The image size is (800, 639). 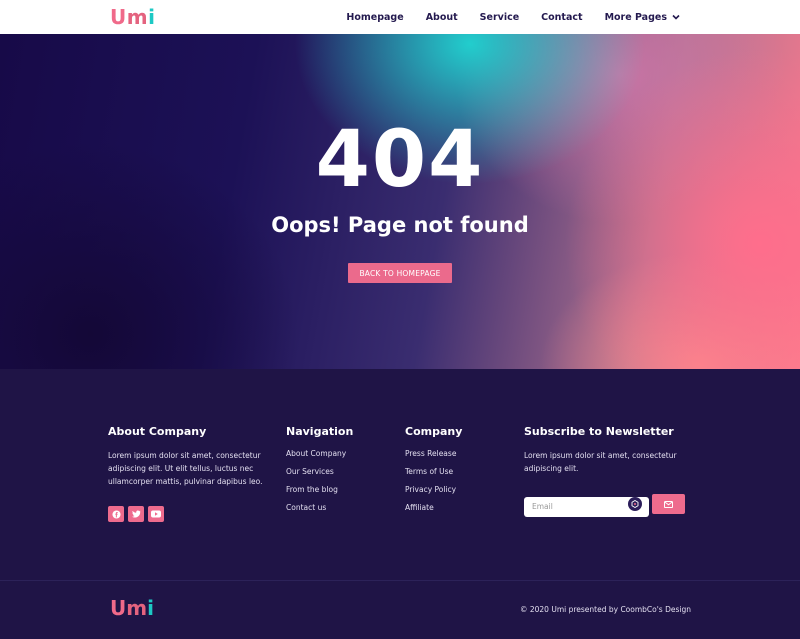 I want to click on footer-divider, so click(x=400, y=580).